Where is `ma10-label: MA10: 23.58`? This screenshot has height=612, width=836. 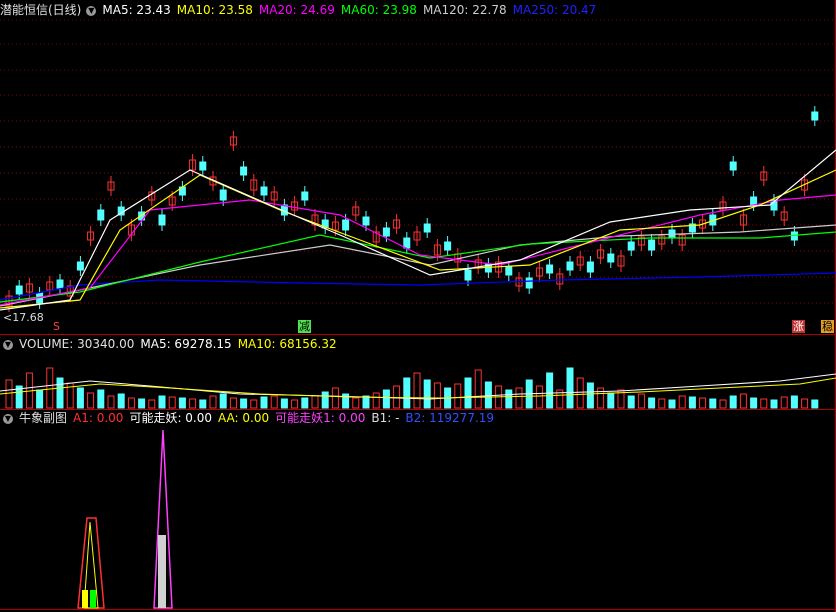 ma10-label: MA10: 23.58 is located at coordinates (214, 10).